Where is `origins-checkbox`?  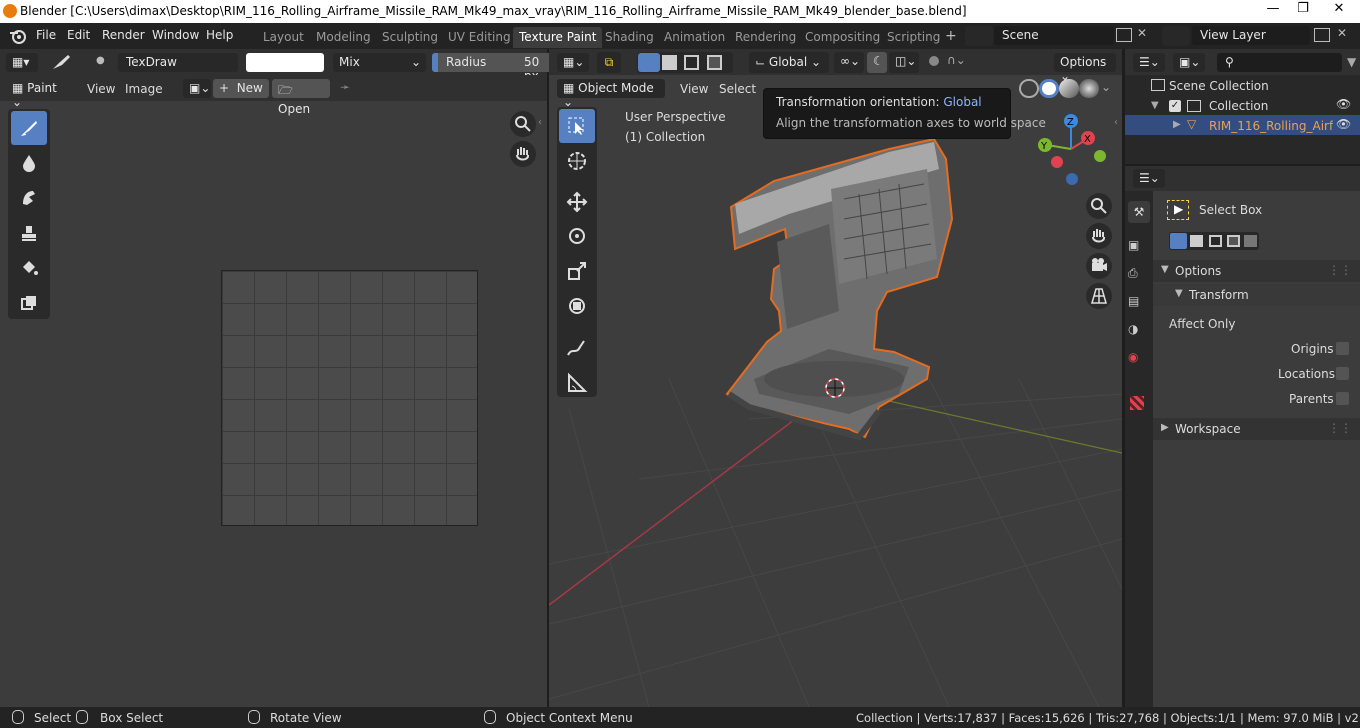 origins-checkbox is located at coordinates (1342, 348).